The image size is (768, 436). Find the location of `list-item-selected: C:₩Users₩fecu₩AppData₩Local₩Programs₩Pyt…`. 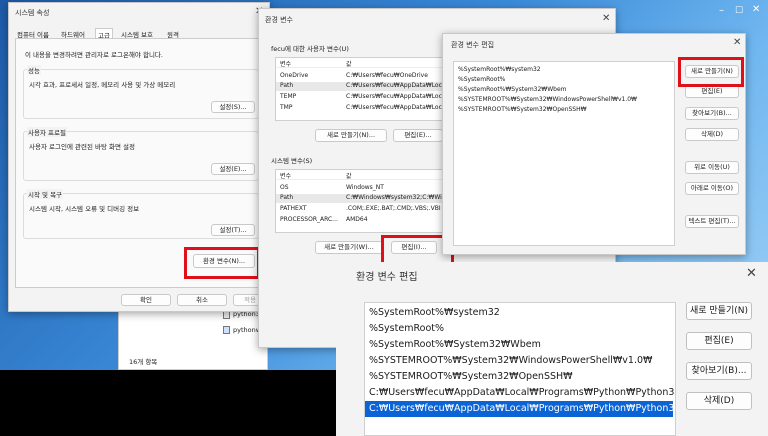

list-item-selected: C:₩Users₩fecu₩AppData₩Local₩Programs₩Pyt… is located at coordinates (519, 409).